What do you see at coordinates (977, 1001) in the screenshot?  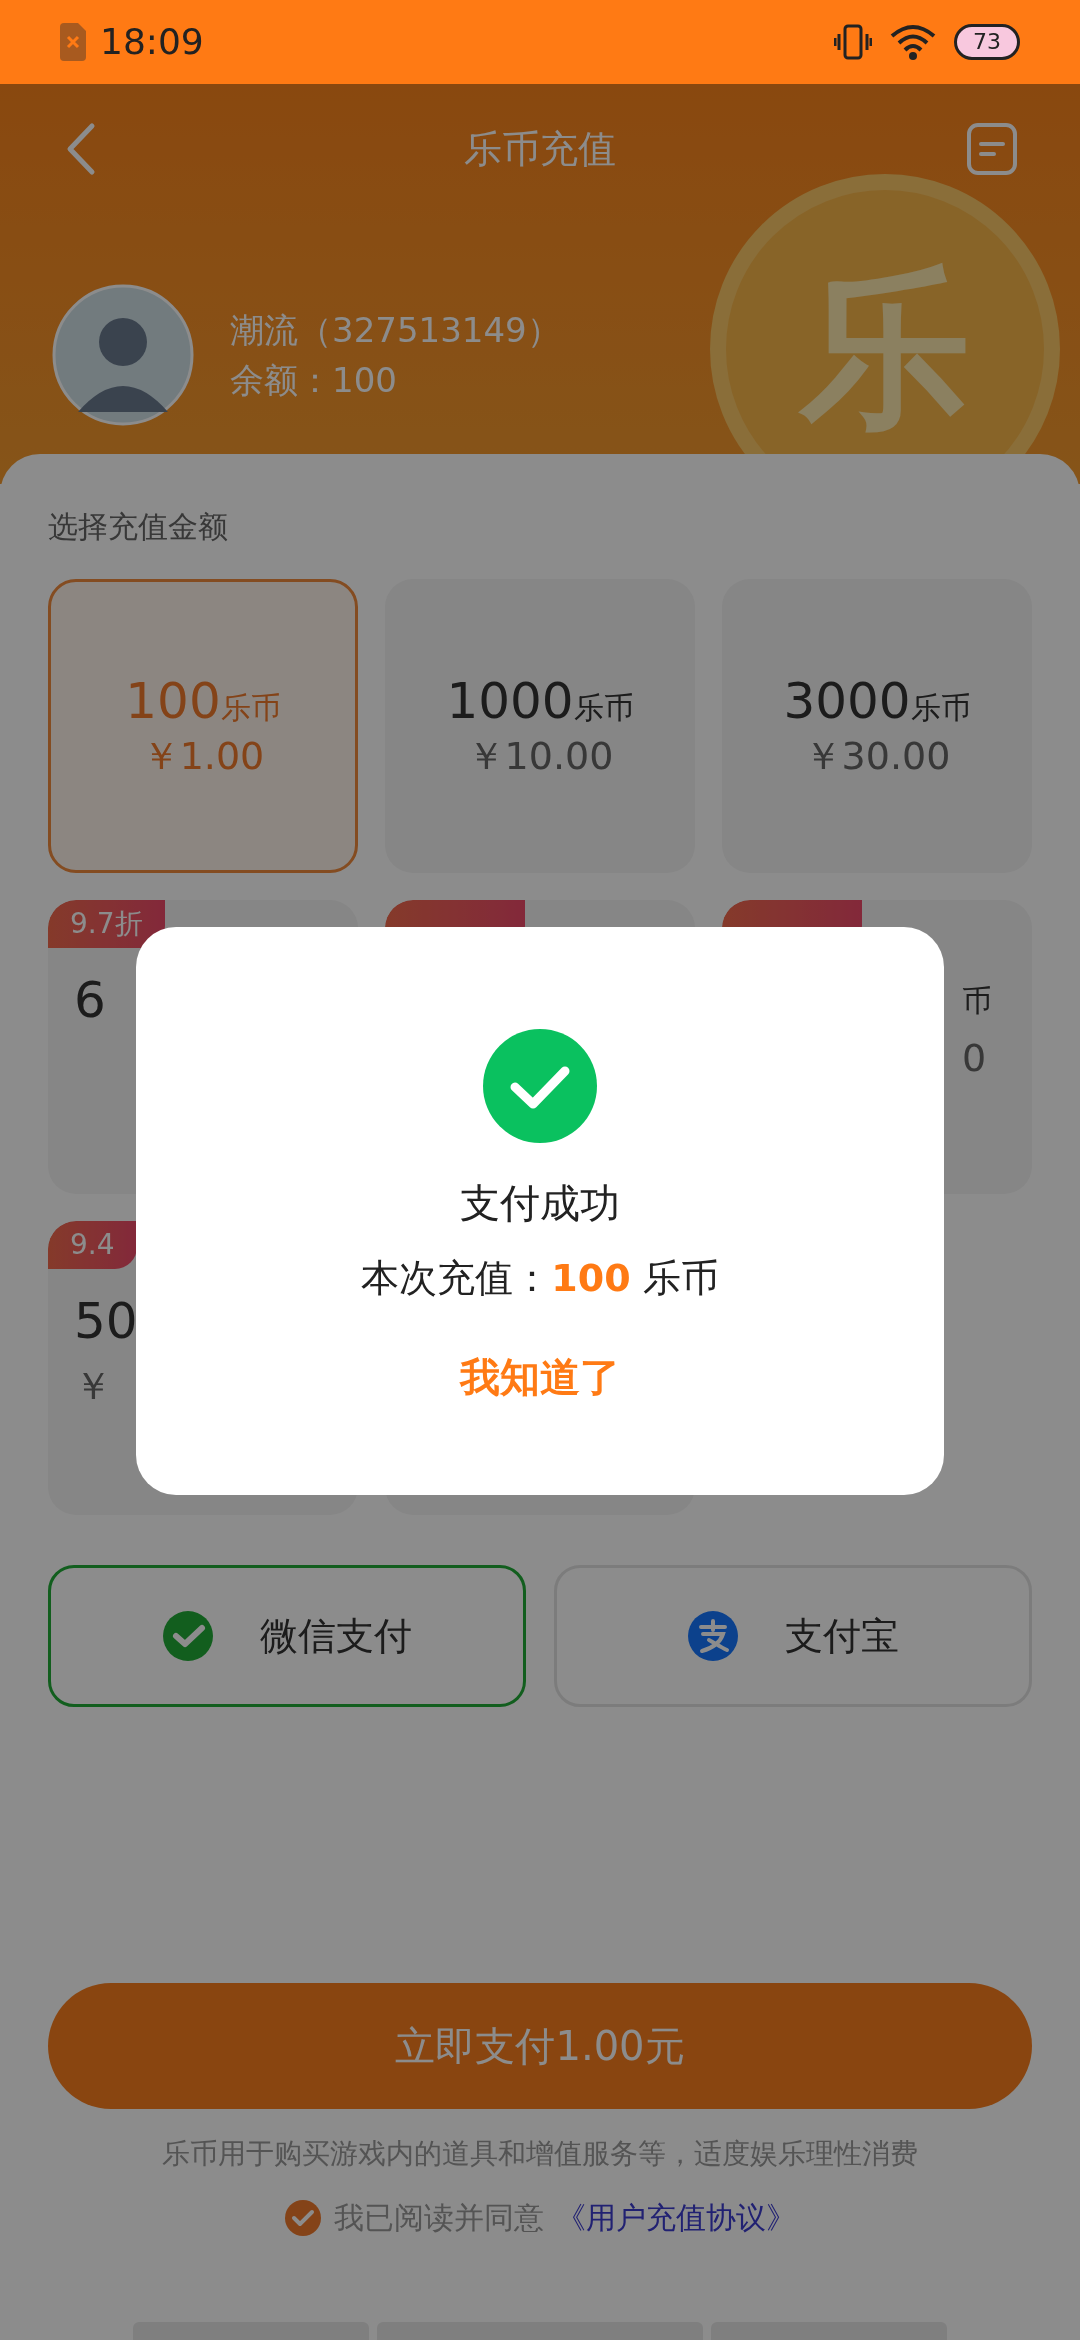 I see `coin-unit: 币` at bounding box center [977, 1001].